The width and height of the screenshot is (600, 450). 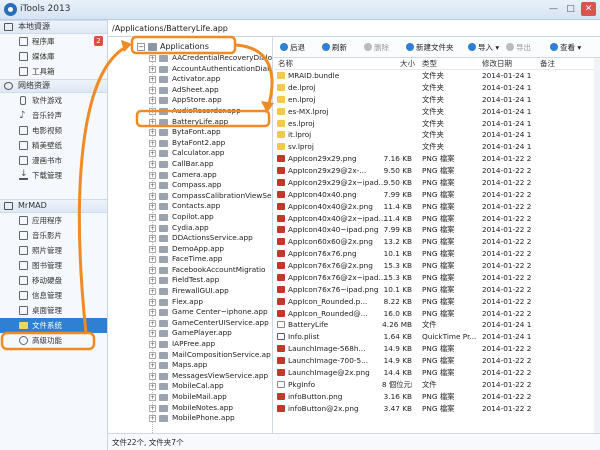 I want to click on tree-item: + Camera.app, so click(x=190, y=175).